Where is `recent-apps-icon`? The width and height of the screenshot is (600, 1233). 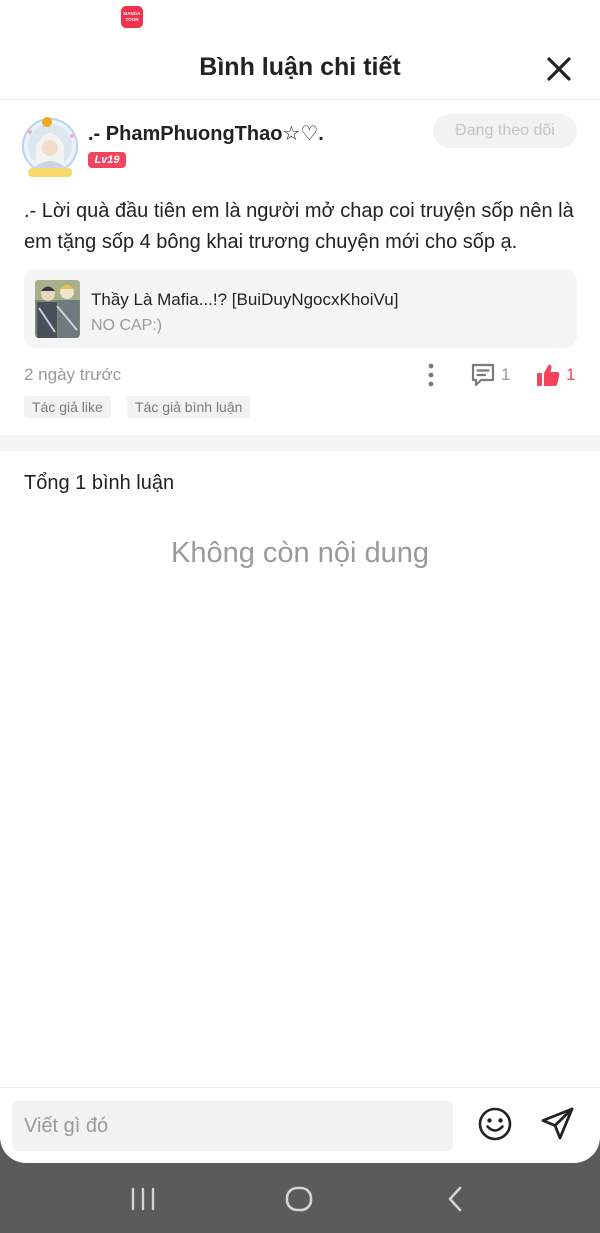
recent-apps-icon is located at coordinates (143, 1199).